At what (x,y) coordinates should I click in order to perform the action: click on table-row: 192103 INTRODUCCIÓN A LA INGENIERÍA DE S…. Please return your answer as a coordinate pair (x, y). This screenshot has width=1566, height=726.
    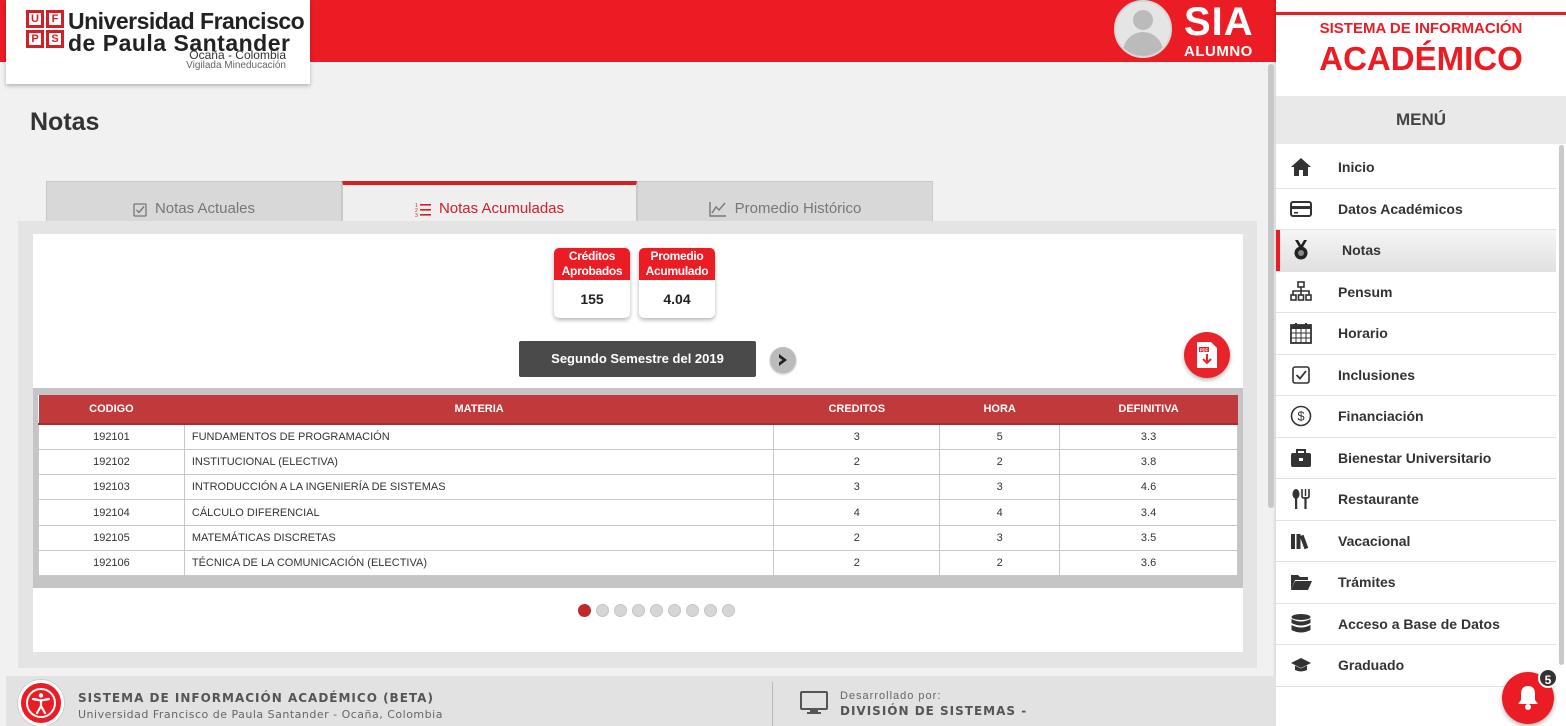
    Looking at the image, I should click on (638, 487).